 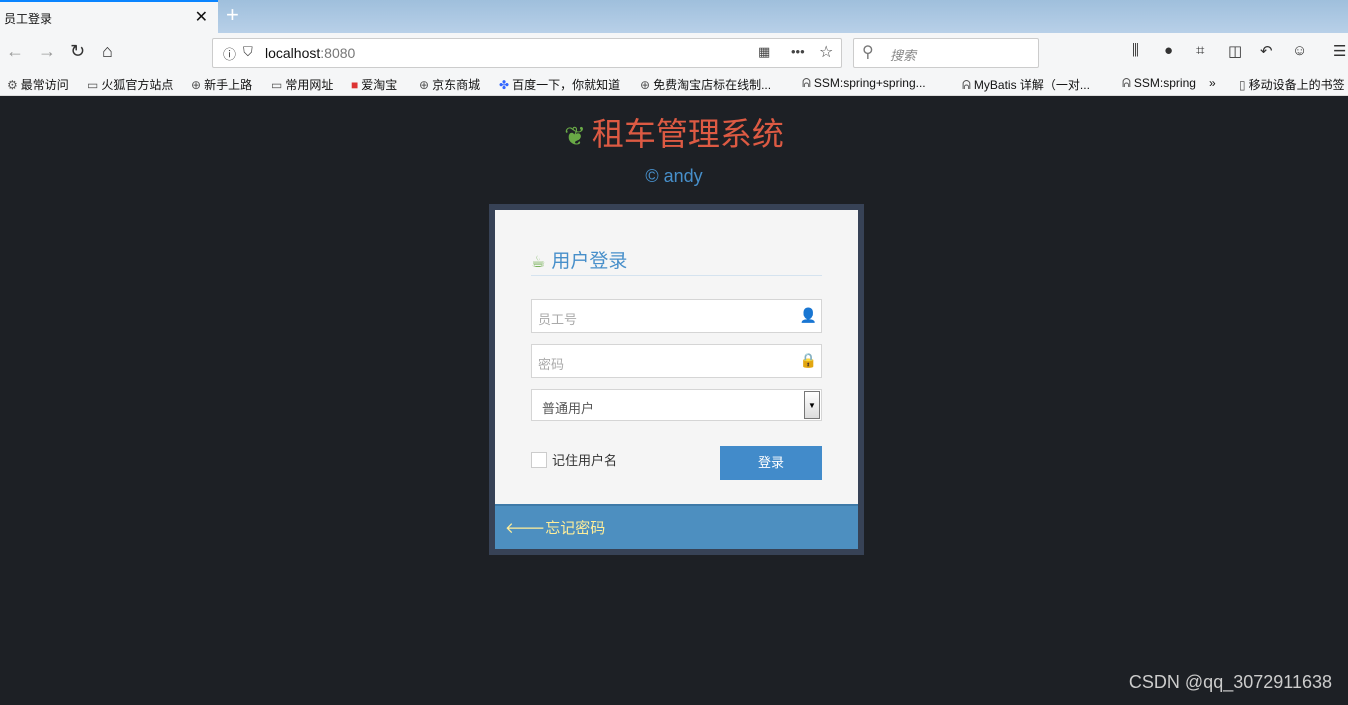 I want to click on login-button: 登录, so click(x=771, y=463).